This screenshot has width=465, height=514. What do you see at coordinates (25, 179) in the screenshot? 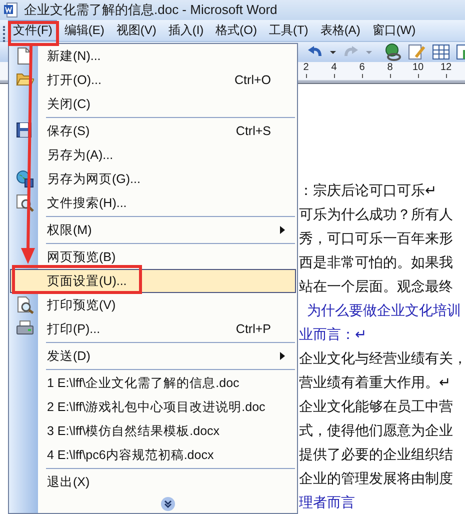
I see `globe-disk-icon` at bounding box center [25, 179].